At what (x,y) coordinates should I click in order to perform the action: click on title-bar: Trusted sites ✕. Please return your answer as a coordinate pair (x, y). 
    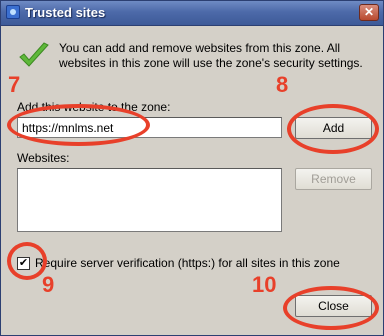
    Looking at the image, I should click on (192, 13).